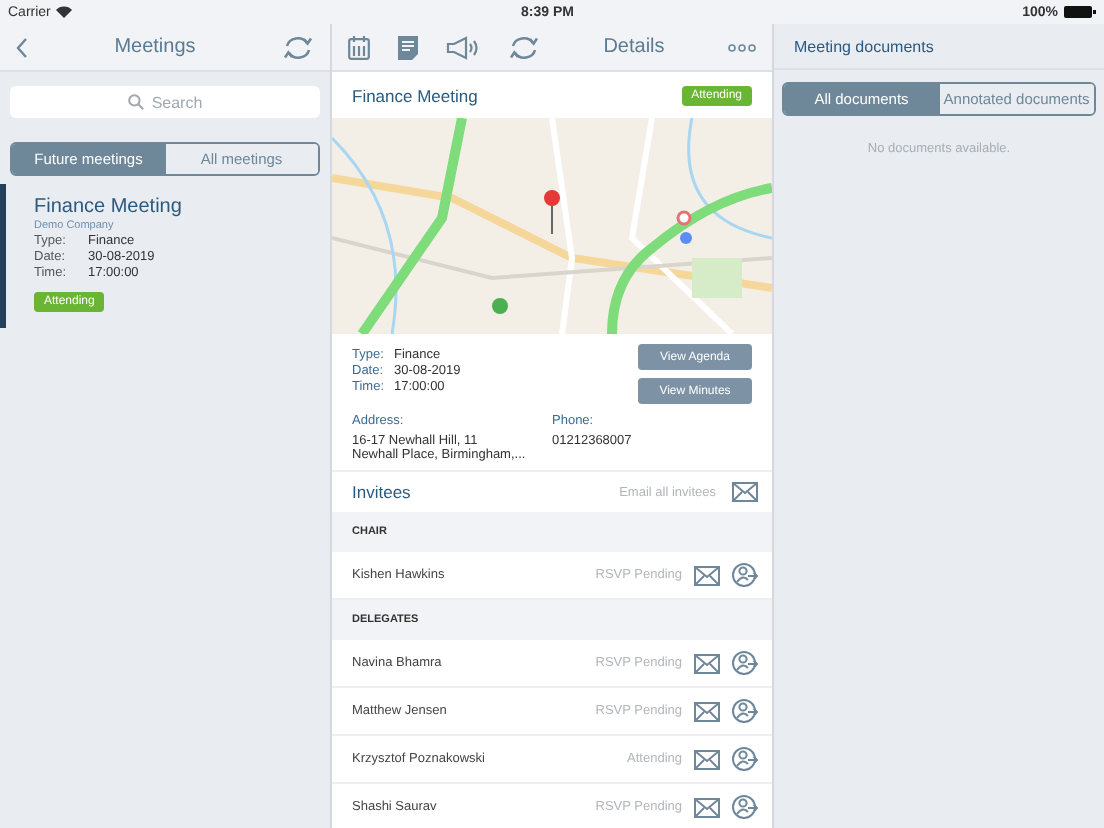 This screenshot has height=828, width=1104. Describe the element at coordinates (359, 47) in the screenshot. I see `calendar-icon` at that location.